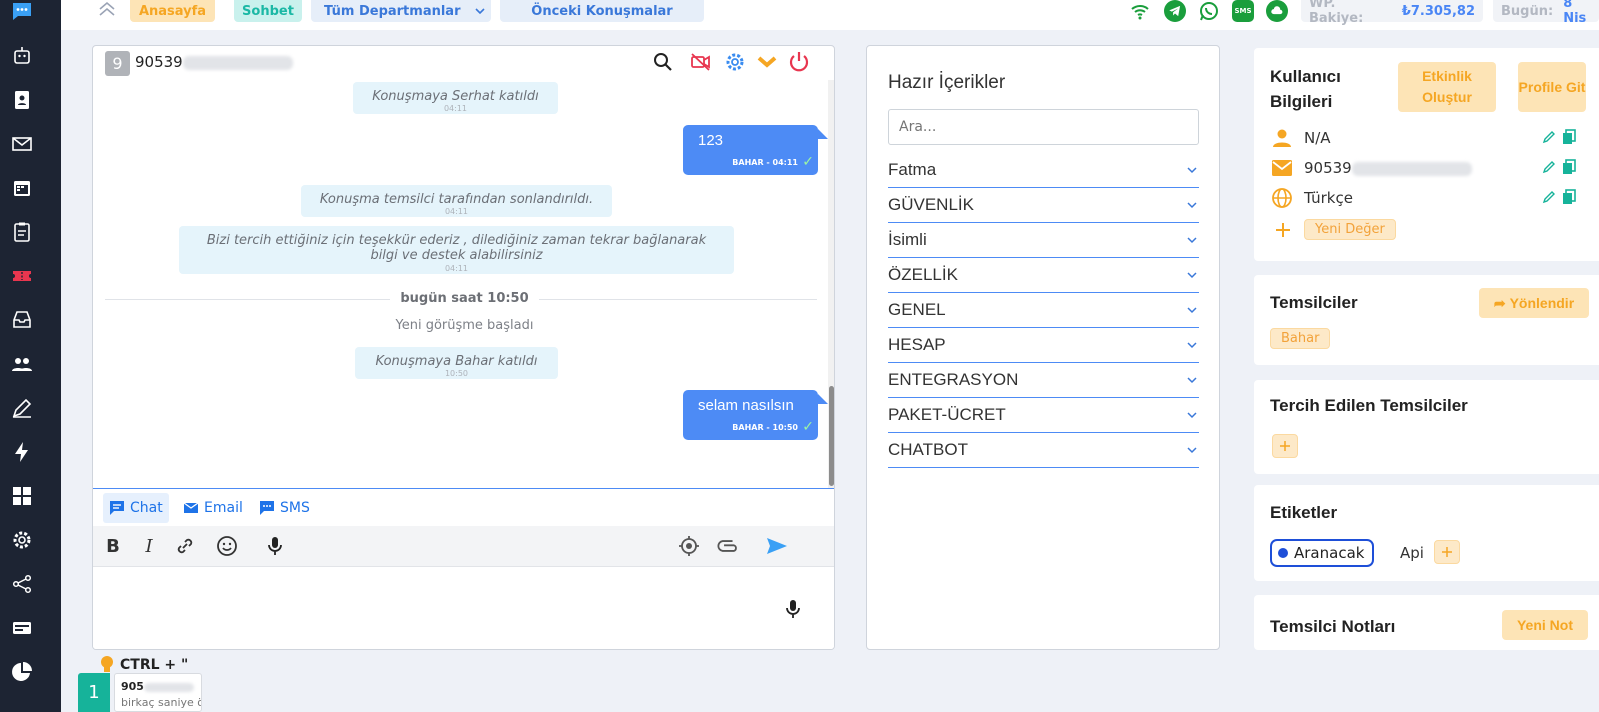 This screenshot has width=1599, height=712. I want to click on notification-count-badge: 1, so click(94, 692).